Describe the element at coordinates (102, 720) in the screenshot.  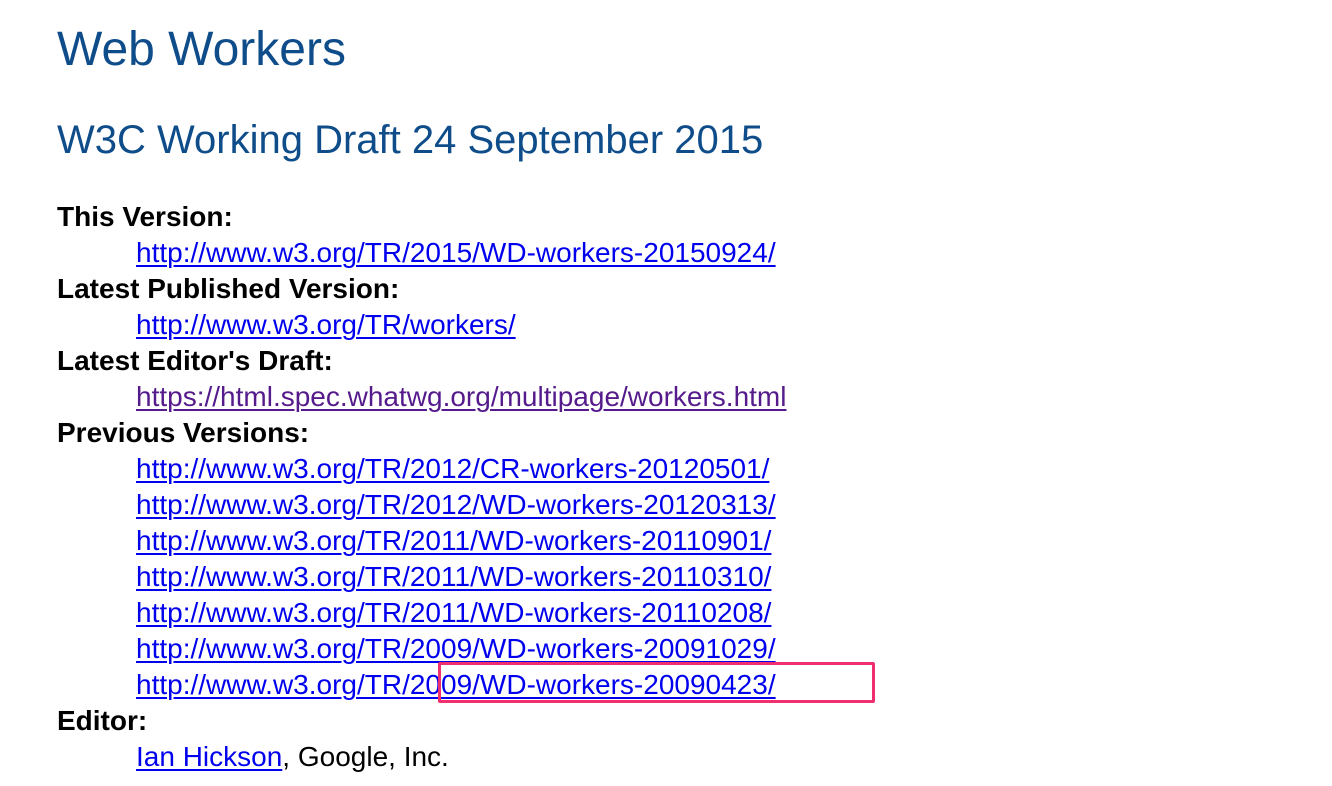
I see `editor-label: Editor:` at that location.